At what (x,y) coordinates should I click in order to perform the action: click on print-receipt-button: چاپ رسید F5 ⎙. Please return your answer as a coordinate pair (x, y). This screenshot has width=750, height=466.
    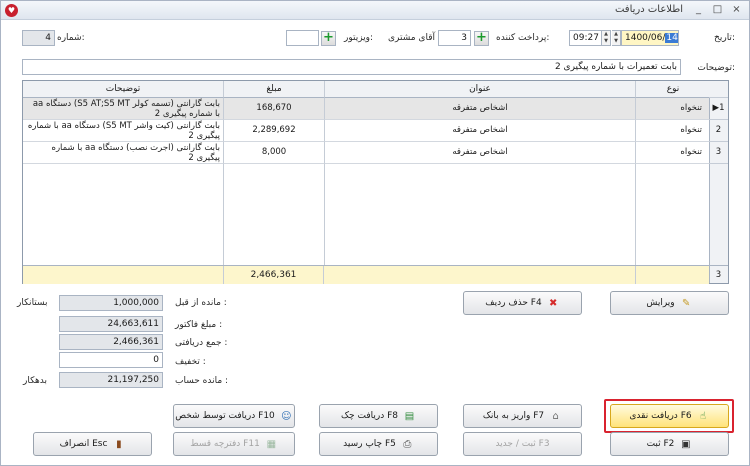
    Looking at the image, I should click on (378, 444).